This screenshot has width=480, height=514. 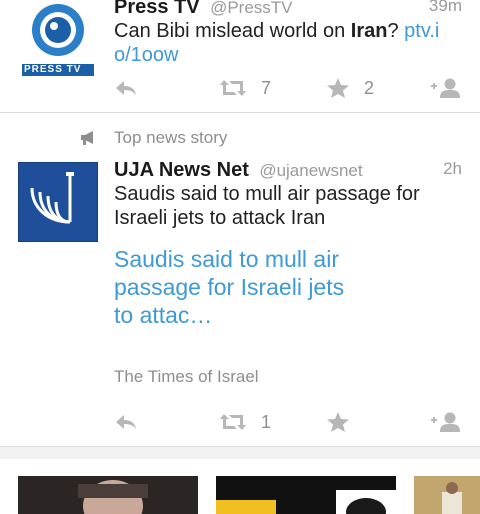 What do you see at coordinates (186, 376) in the screenshot?
I see `article-card-source: The Times of Israel` at bounding box center [186, 376].